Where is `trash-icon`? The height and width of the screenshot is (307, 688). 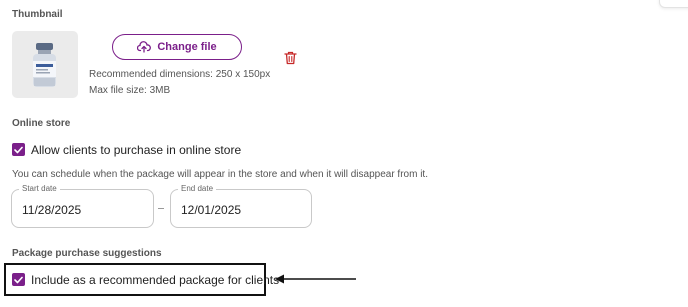 trash-icon is located at coordinates (290, 58).